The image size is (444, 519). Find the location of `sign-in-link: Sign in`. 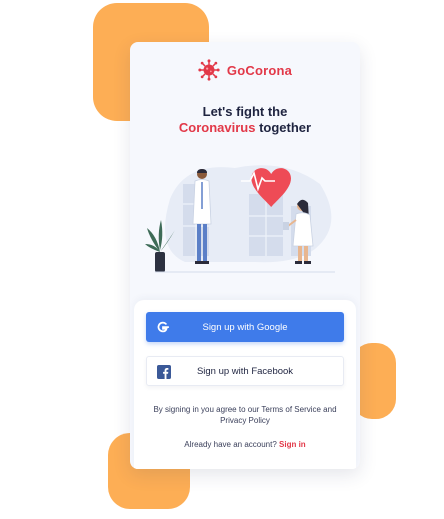

sign-in-link: Sign in is located at coordinates (292, 444).